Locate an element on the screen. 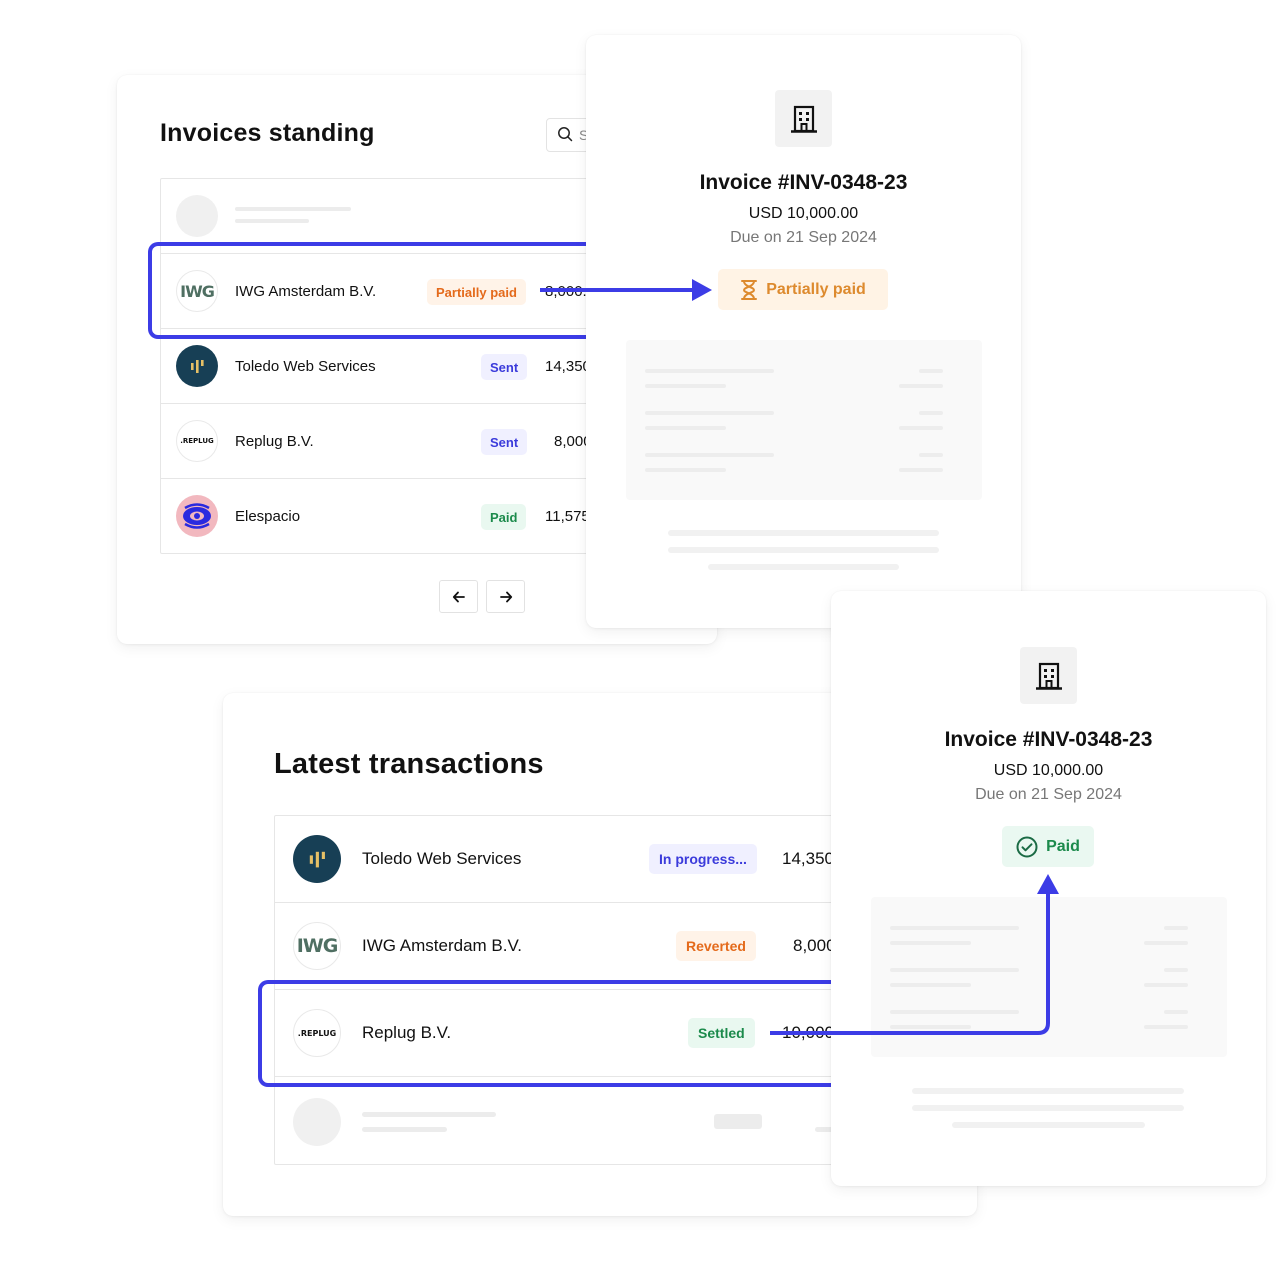  invoices-title: Invoices standing is located at coordinates (267, 133).